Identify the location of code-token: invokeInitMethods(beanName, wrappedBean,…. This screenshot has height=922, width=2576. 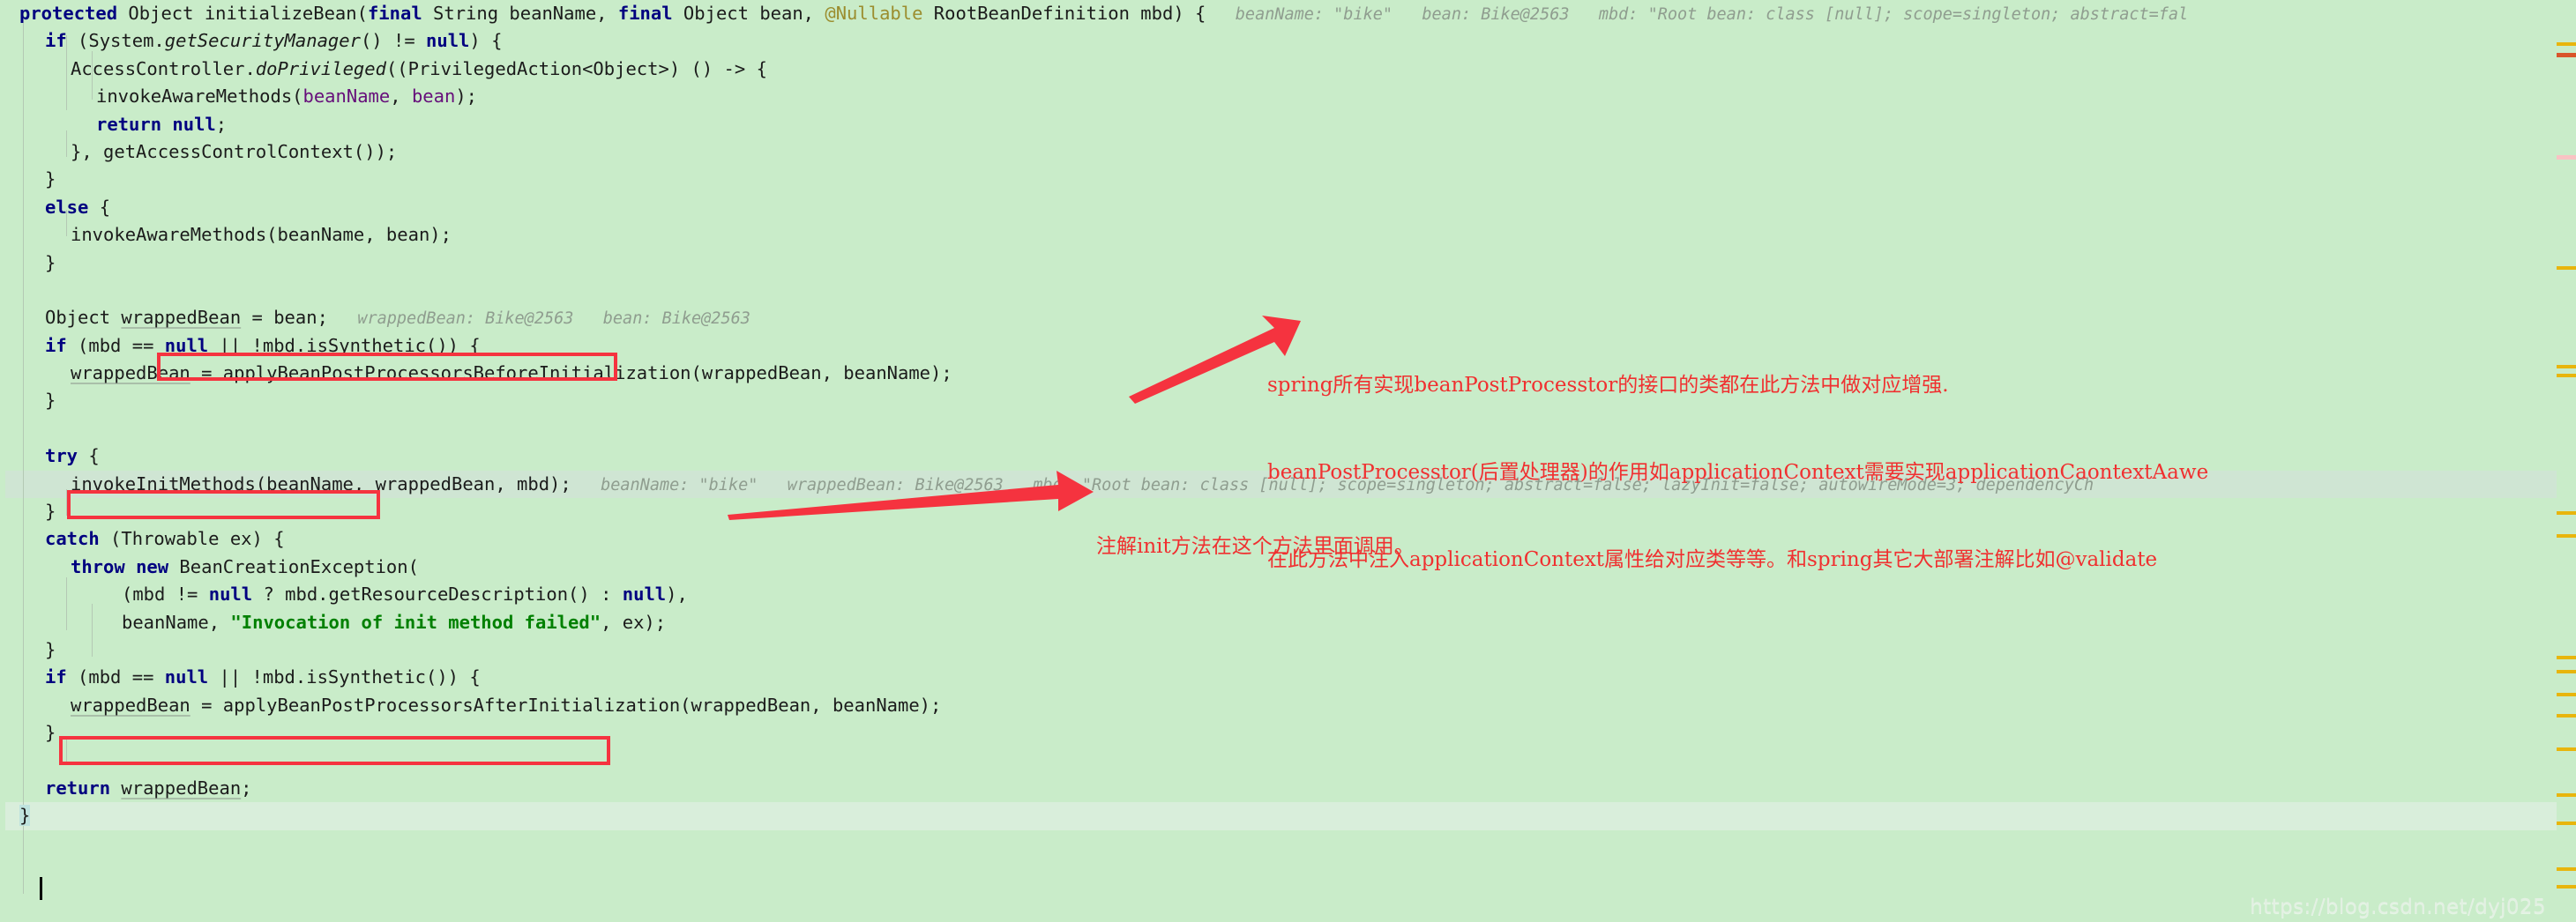
(321, 483).